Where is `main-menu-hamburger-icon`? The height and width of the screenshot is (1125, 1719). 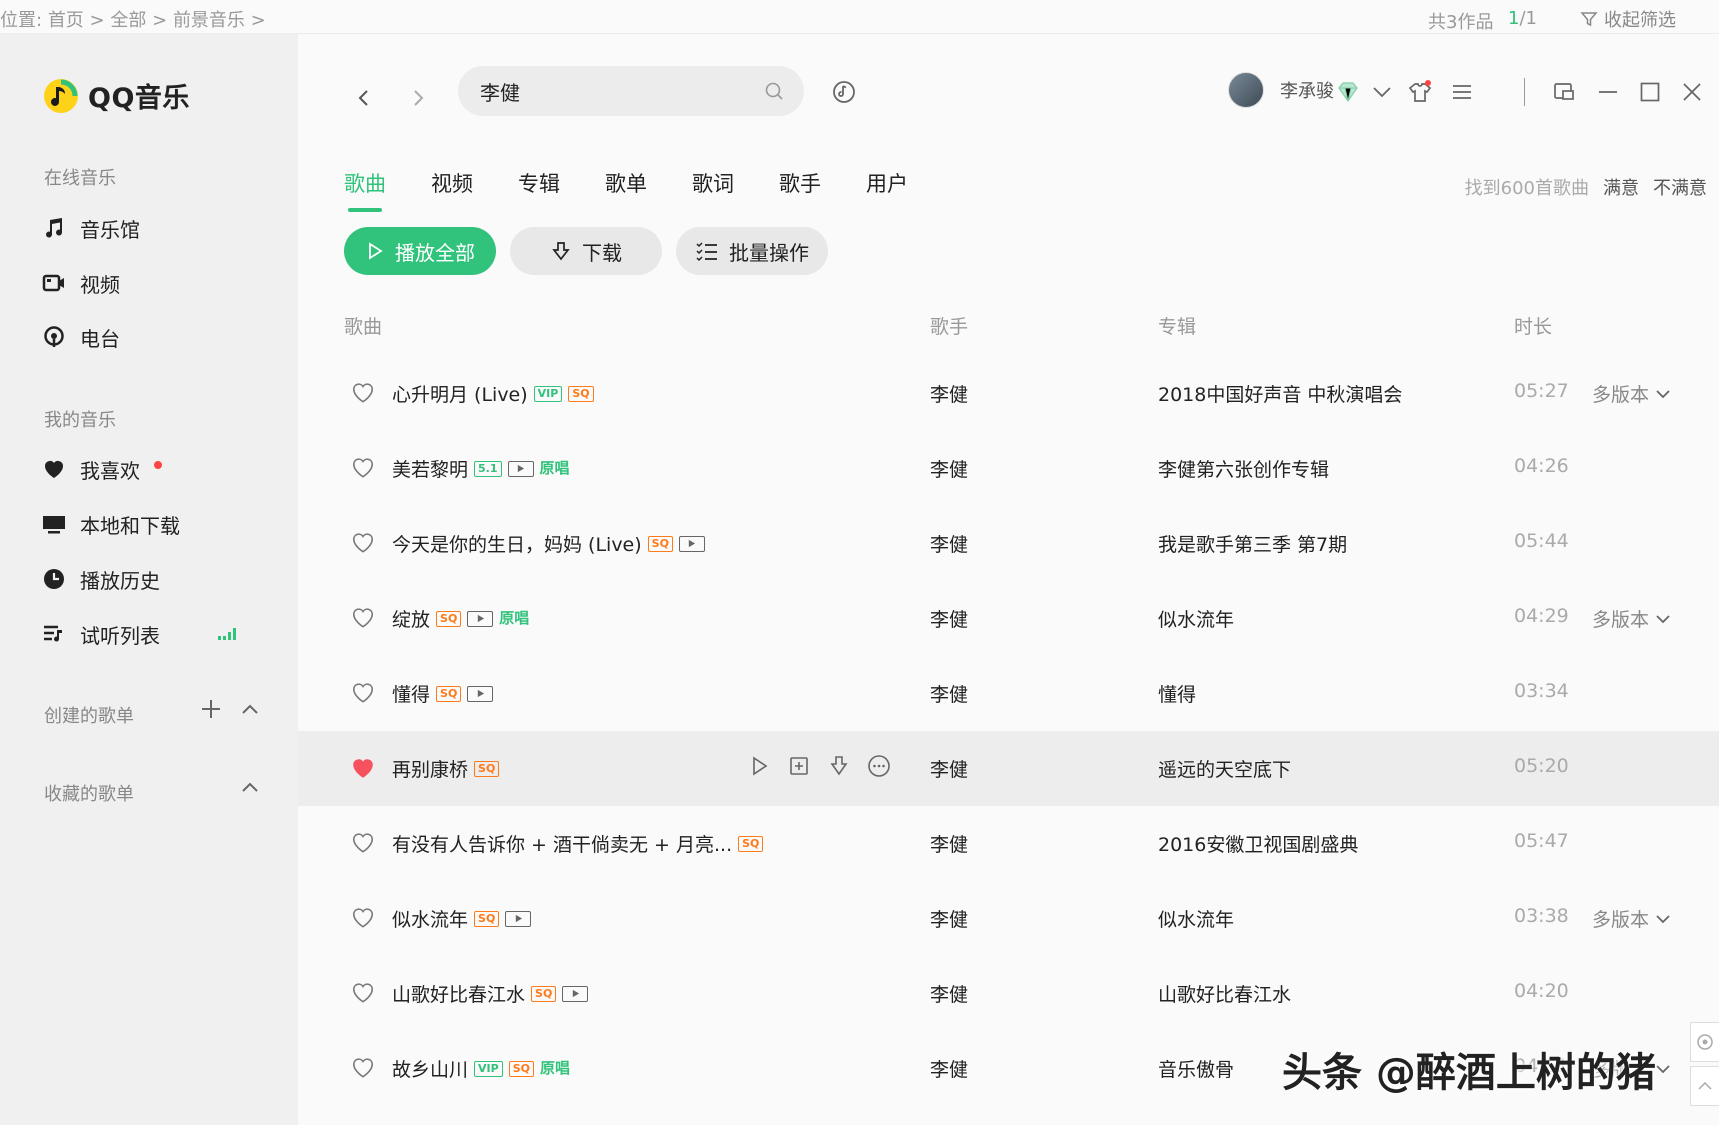 main-menu-hamburger-icon is located at coordinates (1462, 92).